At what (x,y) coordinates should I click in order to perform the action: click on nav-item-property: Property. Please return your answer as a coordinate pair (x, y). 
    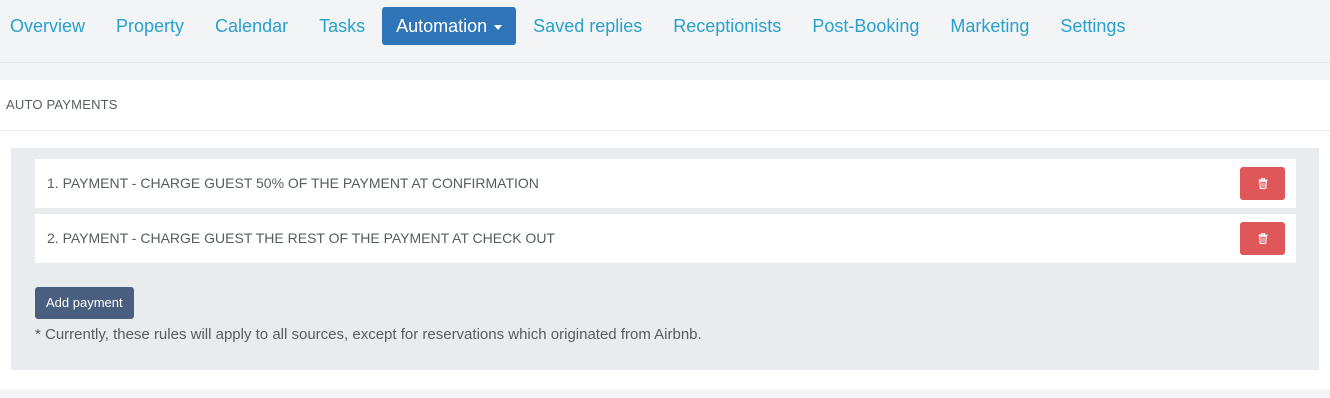
    Looking at the image, I should click on (150, 26).